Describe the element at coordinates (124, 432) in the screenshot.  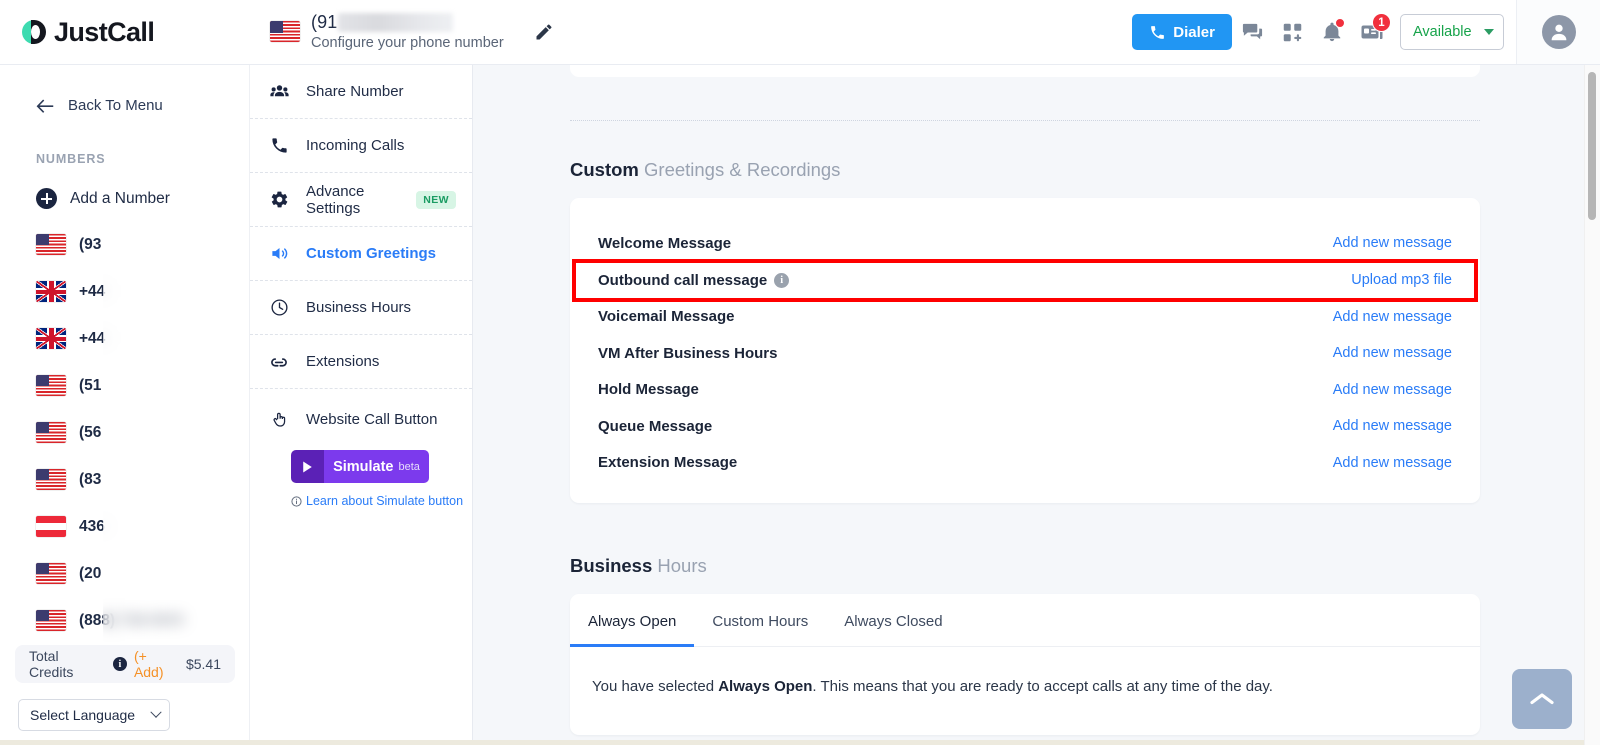
I see `list-item: (56` at that location.